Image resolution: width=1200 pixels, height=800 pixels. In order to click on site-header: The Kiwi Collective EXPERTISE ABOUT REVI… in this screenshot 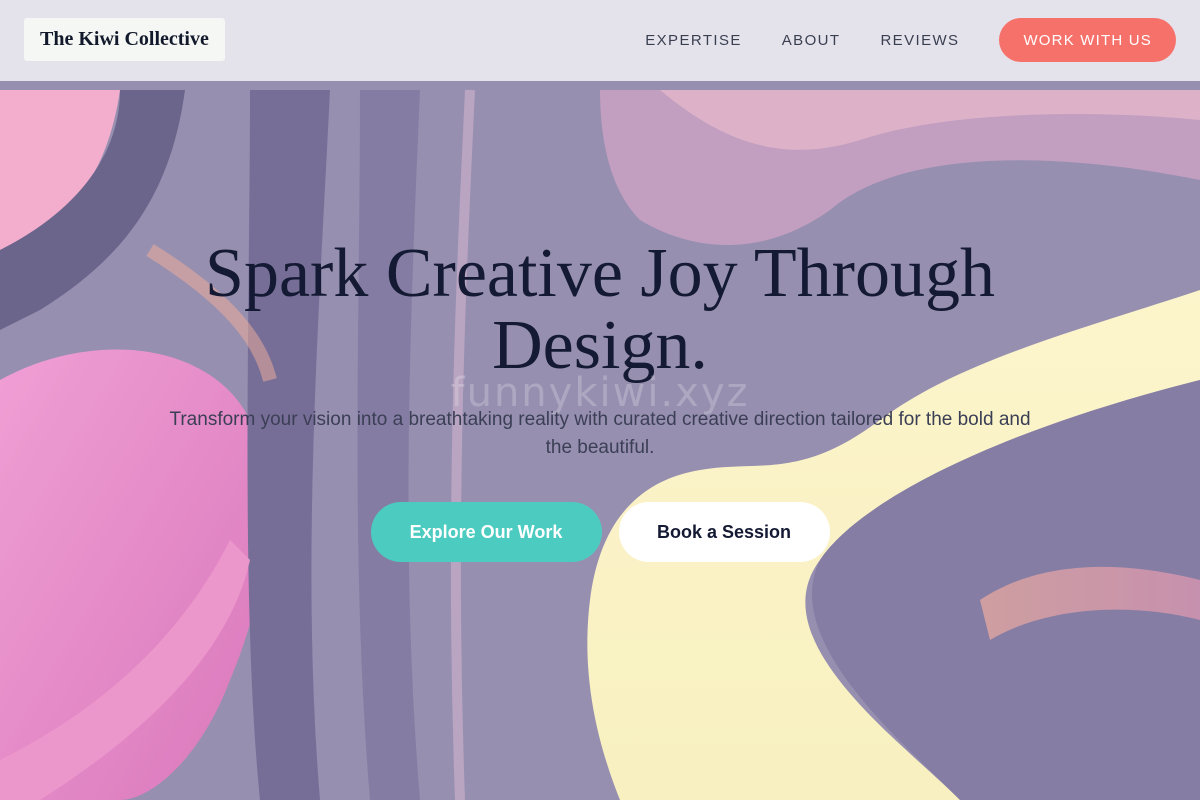, I will do `click(600, 40)`.